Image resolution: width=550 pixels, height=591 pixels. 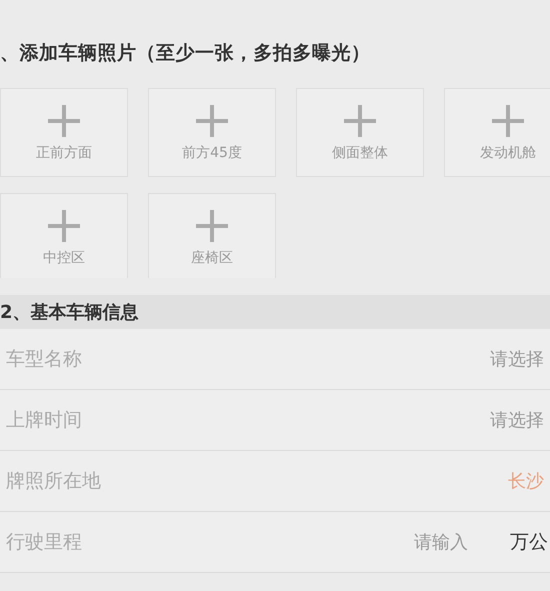 What do you see at coordinates (54, 481) in the screenshot?
I see `field-label: 牌照所在地` at bounding box center [54, 481].